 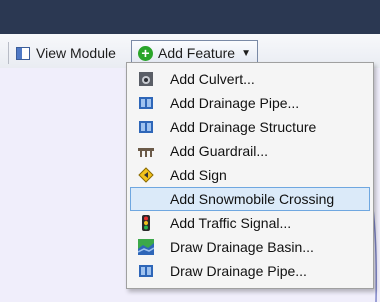 I want to click on traffic-signal-icon, so click(x=146, y=223).